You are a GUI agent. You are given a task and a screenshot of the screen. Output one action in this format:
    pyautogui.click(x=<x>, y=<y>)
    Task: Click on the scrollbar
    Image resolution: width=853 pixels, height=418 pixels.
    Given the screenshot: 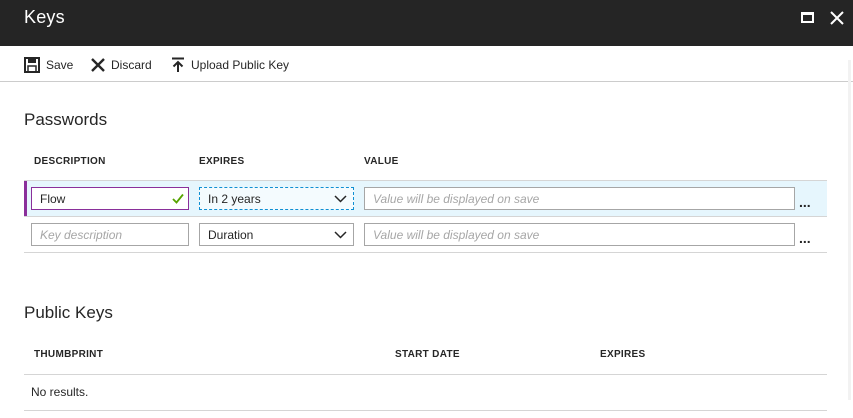 What is the action you would take?
    pyautogui.click(x=849, y=230)
    